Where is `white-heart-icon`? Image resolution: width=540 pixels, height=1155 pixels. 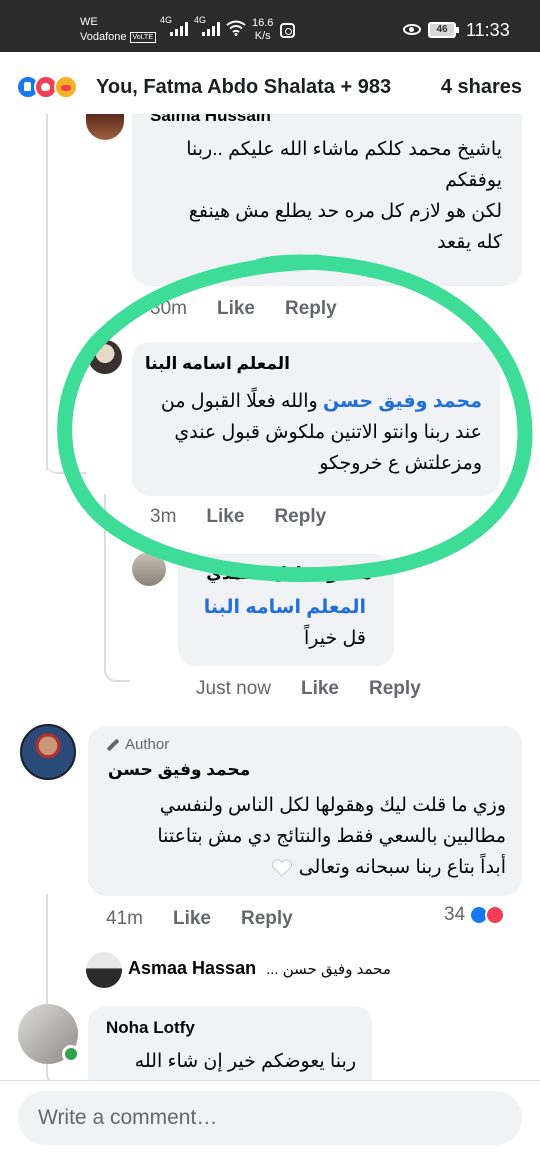 white-heart-icon is located at coordinates (282, 868).